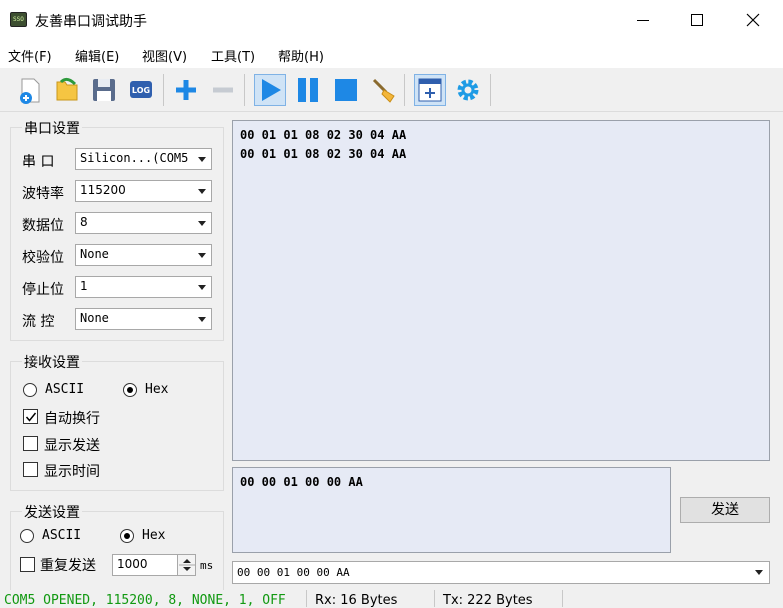 This screenshot has width=783, height=608. What do you see at coordinates (301, 482) in the screenshot?
I see `send-text: 00 00 01 00 00 AA` at bounding box center [301, 482].